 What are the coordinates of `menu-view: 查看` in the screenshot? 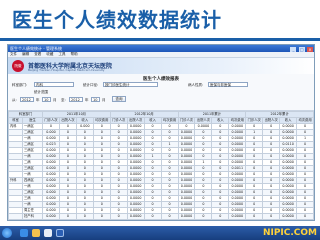 It's located at (37, 54).